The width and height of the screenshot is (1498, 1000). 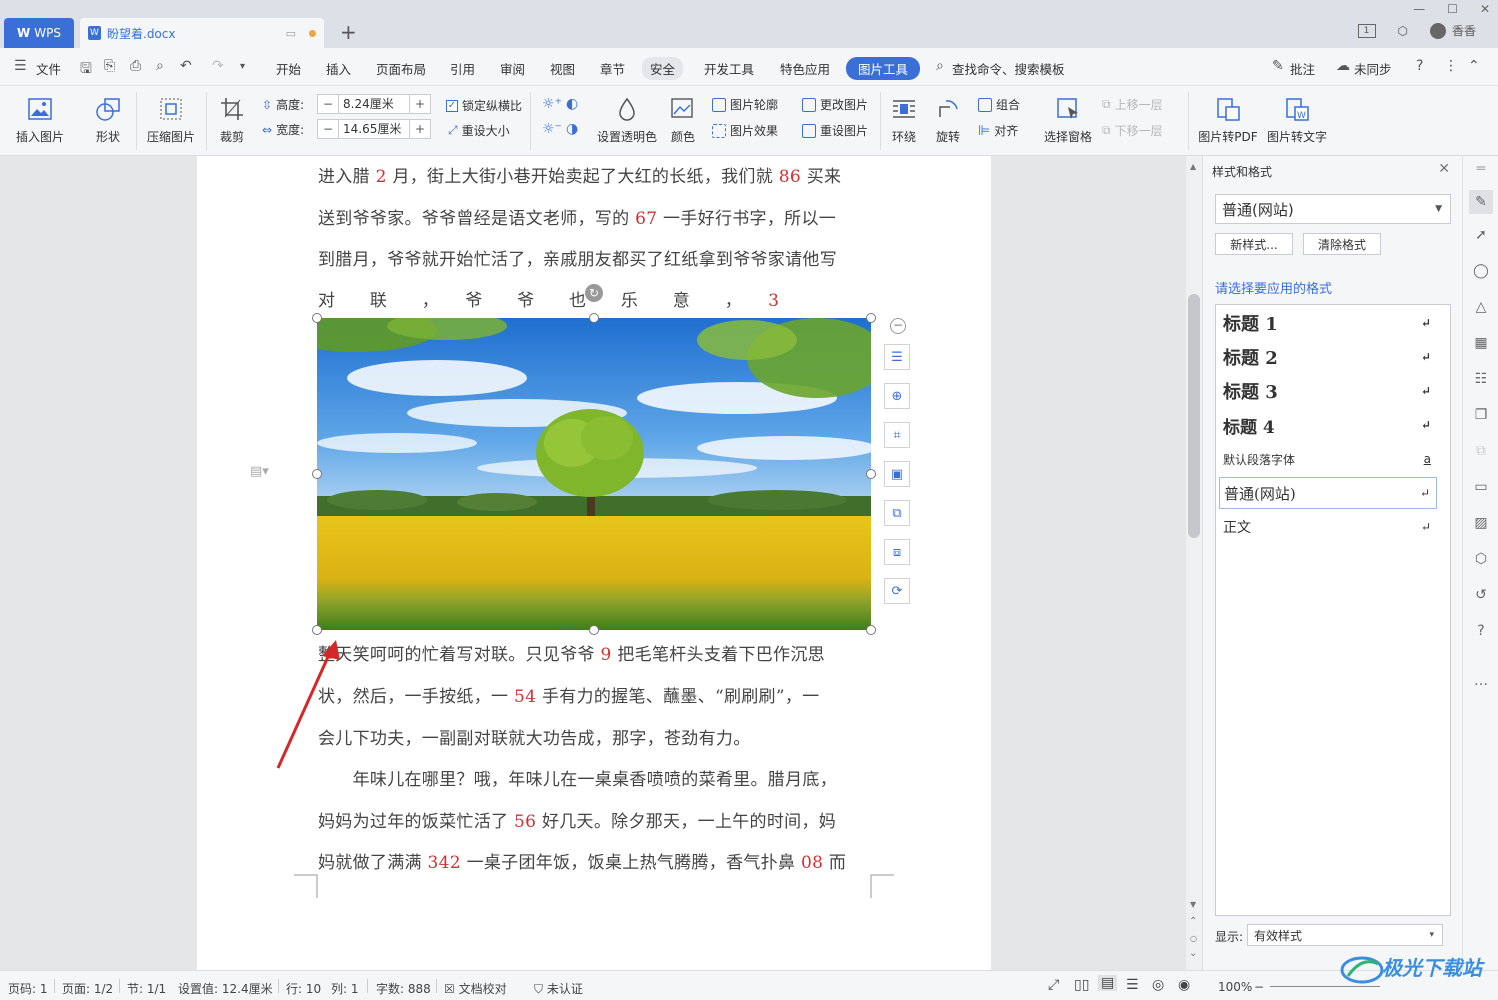 What do you see at coordinates (146, 988) in the screenshot?
I see `section-status: 节: 1/1` at bounding box center [146, 988].